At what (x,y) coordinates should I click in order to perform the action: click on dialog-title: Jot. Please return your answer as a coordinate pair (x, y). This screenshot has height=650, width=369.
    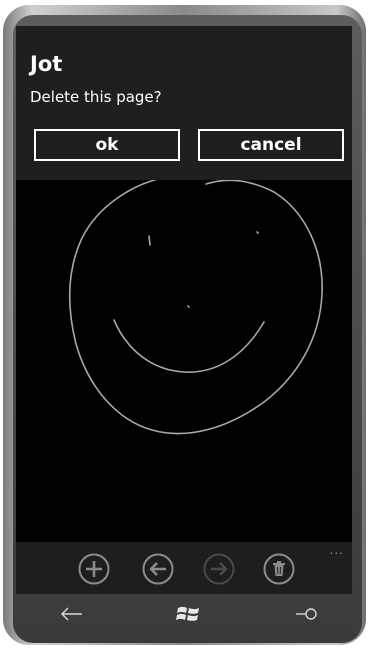
    Looking at the image, I should click on (46, 64).